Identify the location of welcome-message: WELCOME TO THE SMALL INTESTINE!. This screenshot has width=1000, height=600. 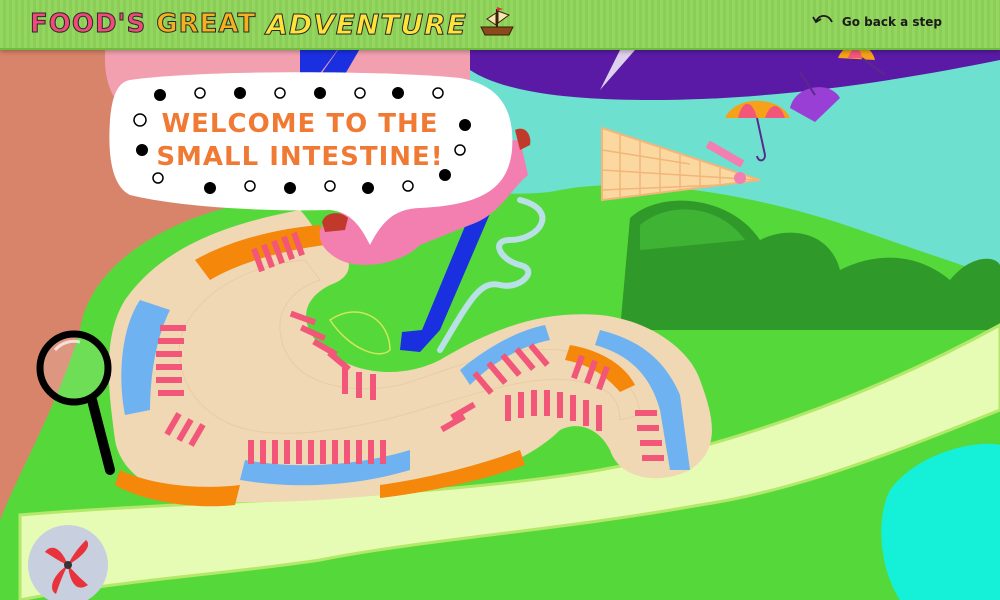
(300, 141).